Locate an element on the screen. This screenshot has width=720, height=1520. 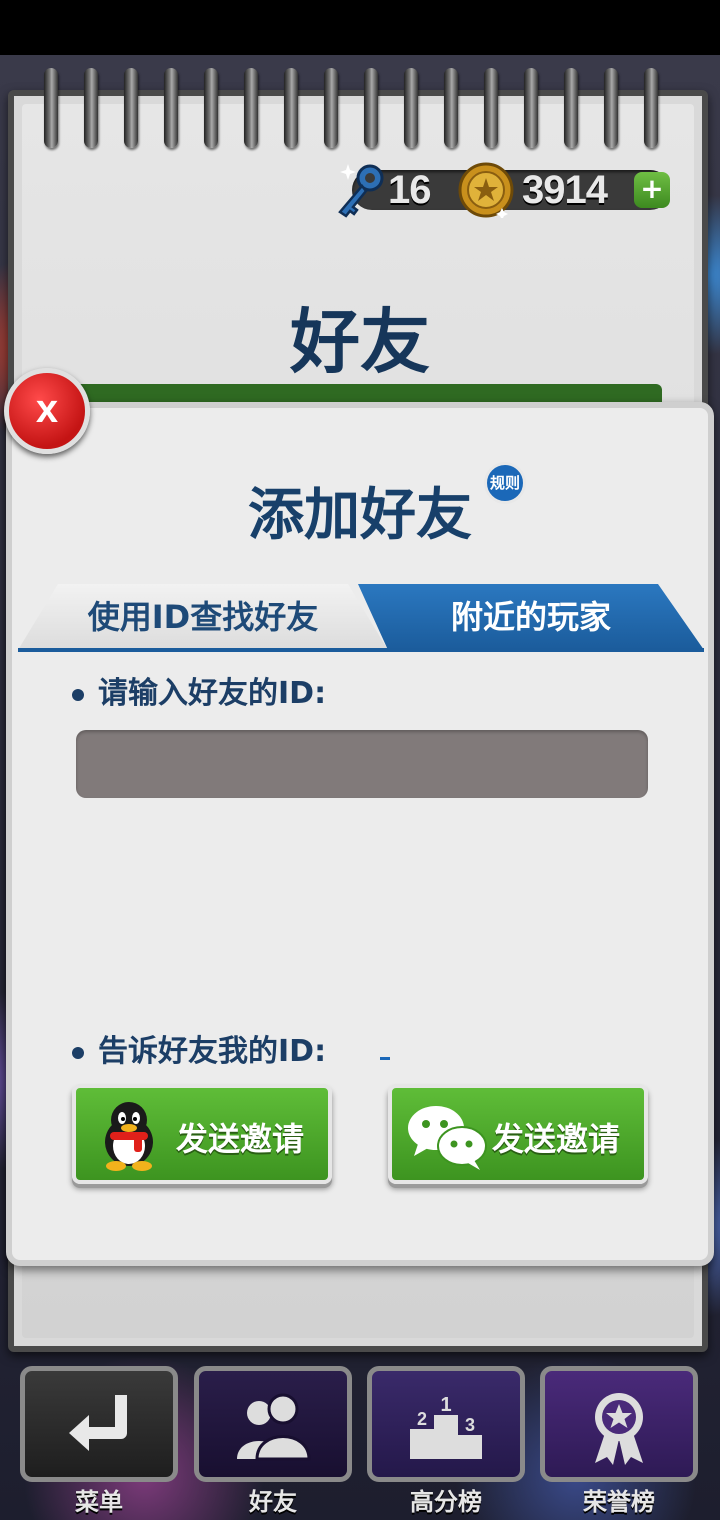
invite-qq-label: 发送邀请 is located at coordinates (240, 1139).